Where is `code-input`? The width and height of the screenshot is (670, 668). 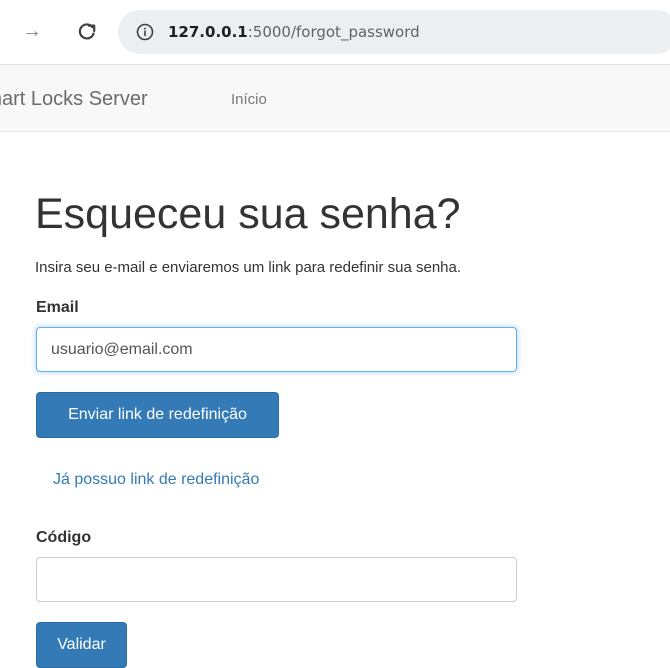
code-input is located at coordinates (276, 579).